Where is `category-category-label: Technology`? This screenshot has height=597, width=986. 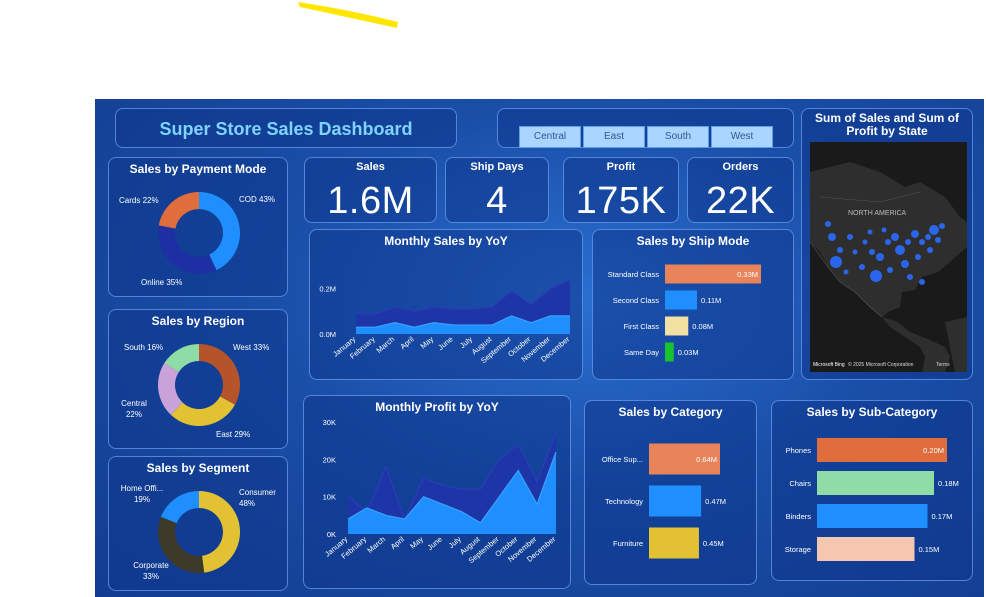
category-category-label: Technology is located at coordinates (624, 501).